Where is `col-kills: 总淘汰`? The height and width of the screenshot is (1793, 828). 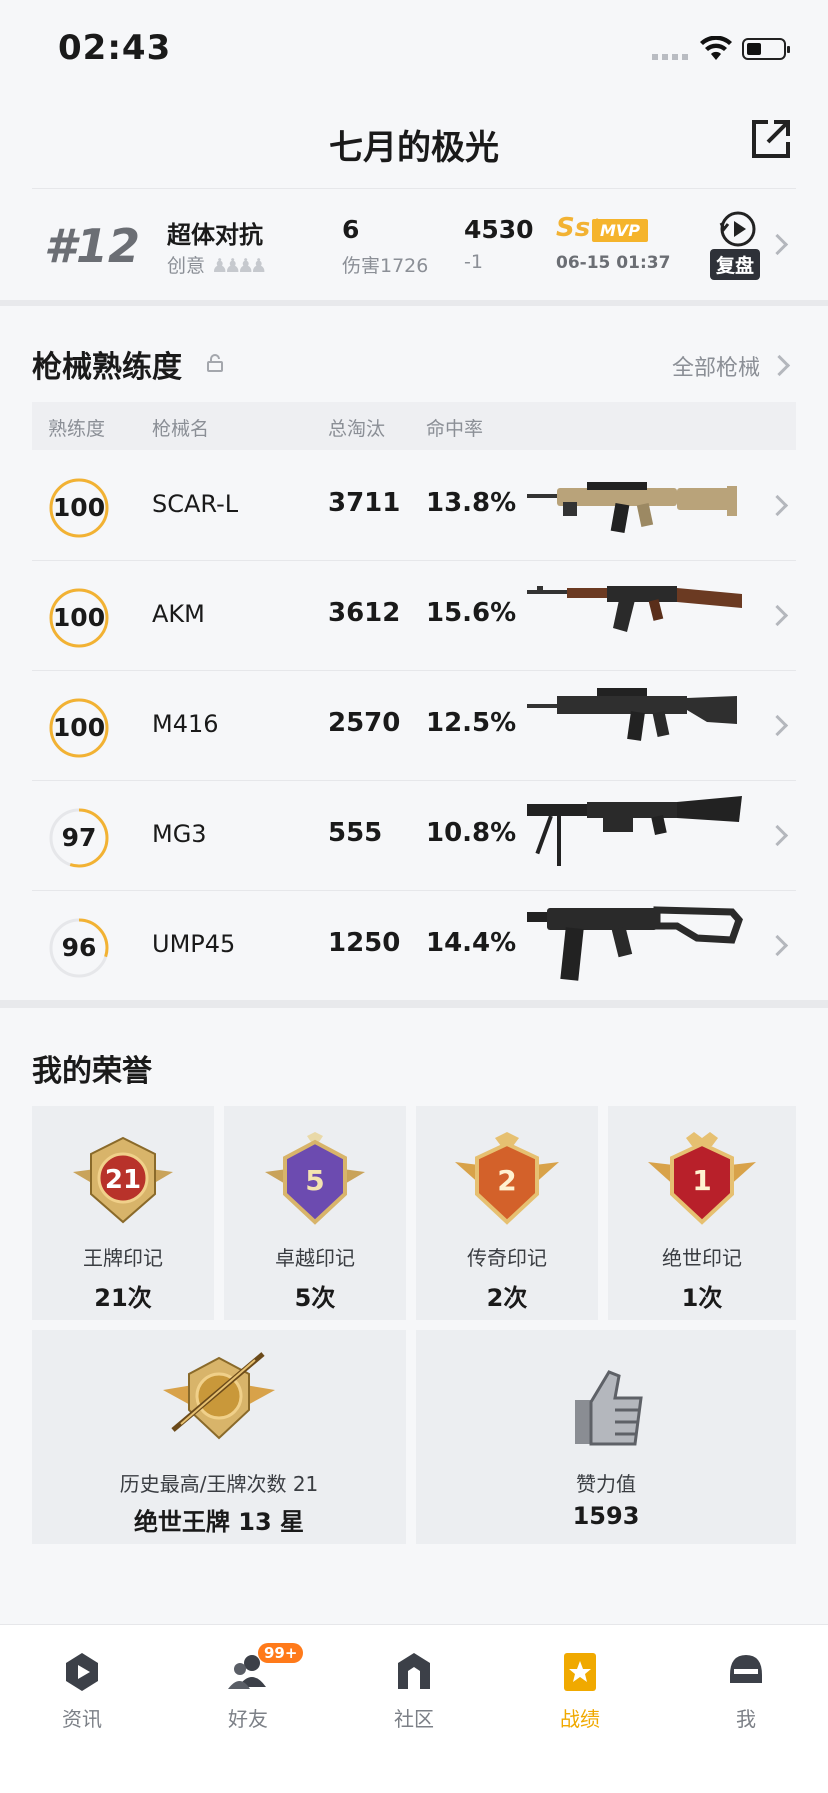
col-kills: 总淘汰 is located at coordinates (357, 429).